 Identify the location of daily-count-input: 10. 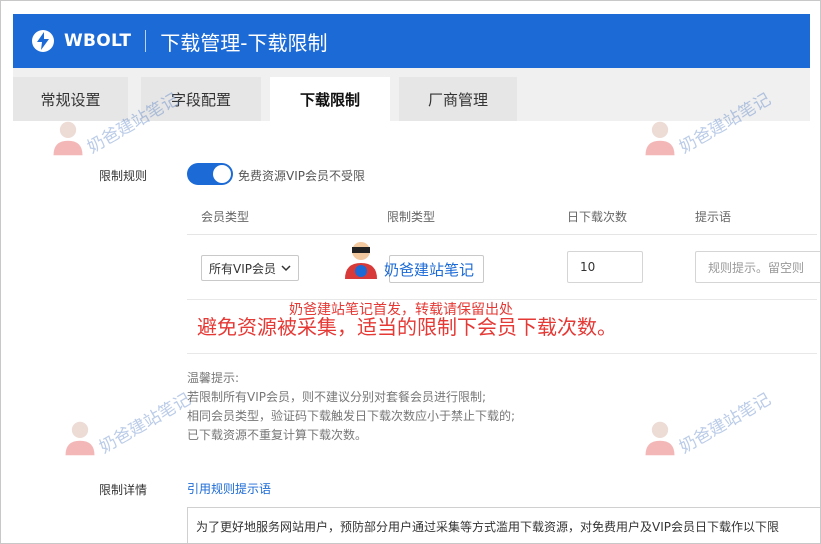
(605, 267).